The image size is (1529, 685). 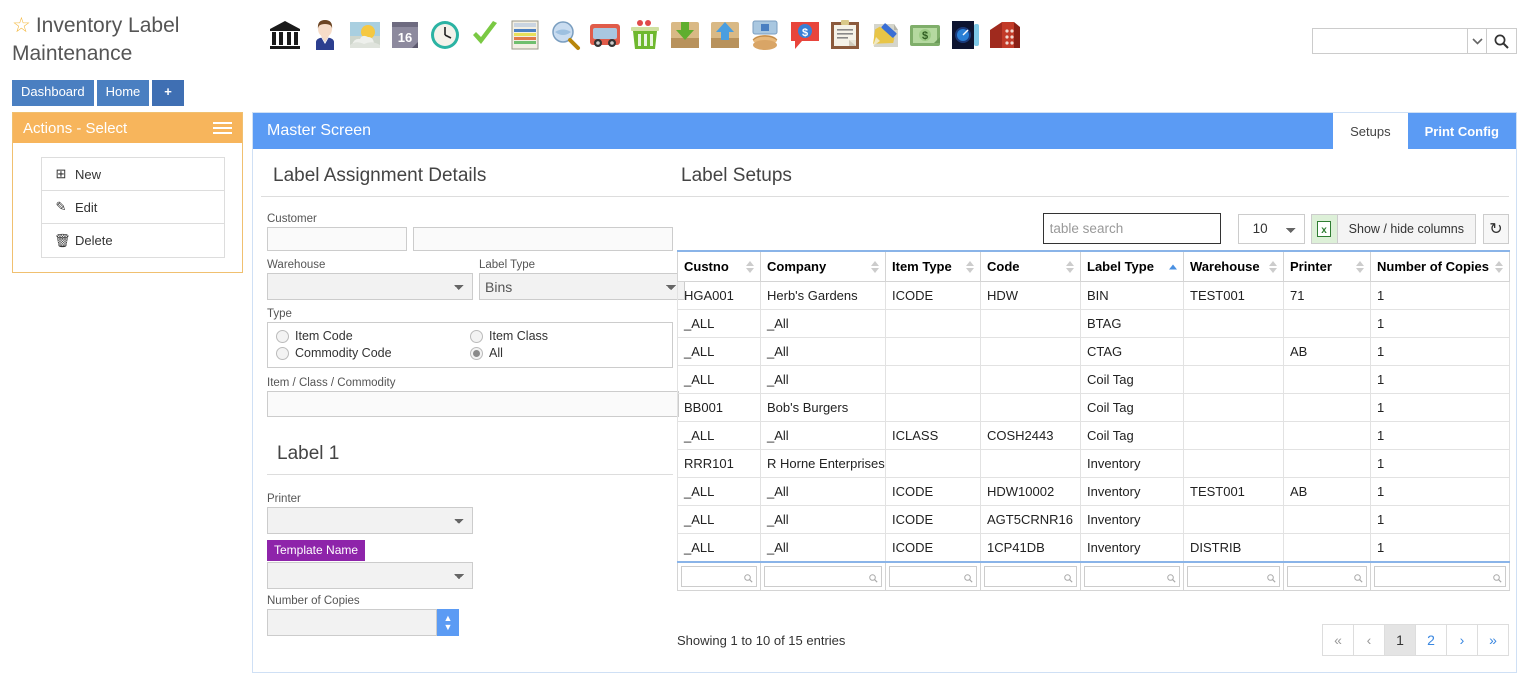 What do you see at coordinates (1005, 35) in the screenshot?
I see `warehouse-icon` at bounding box center [1005, 35].